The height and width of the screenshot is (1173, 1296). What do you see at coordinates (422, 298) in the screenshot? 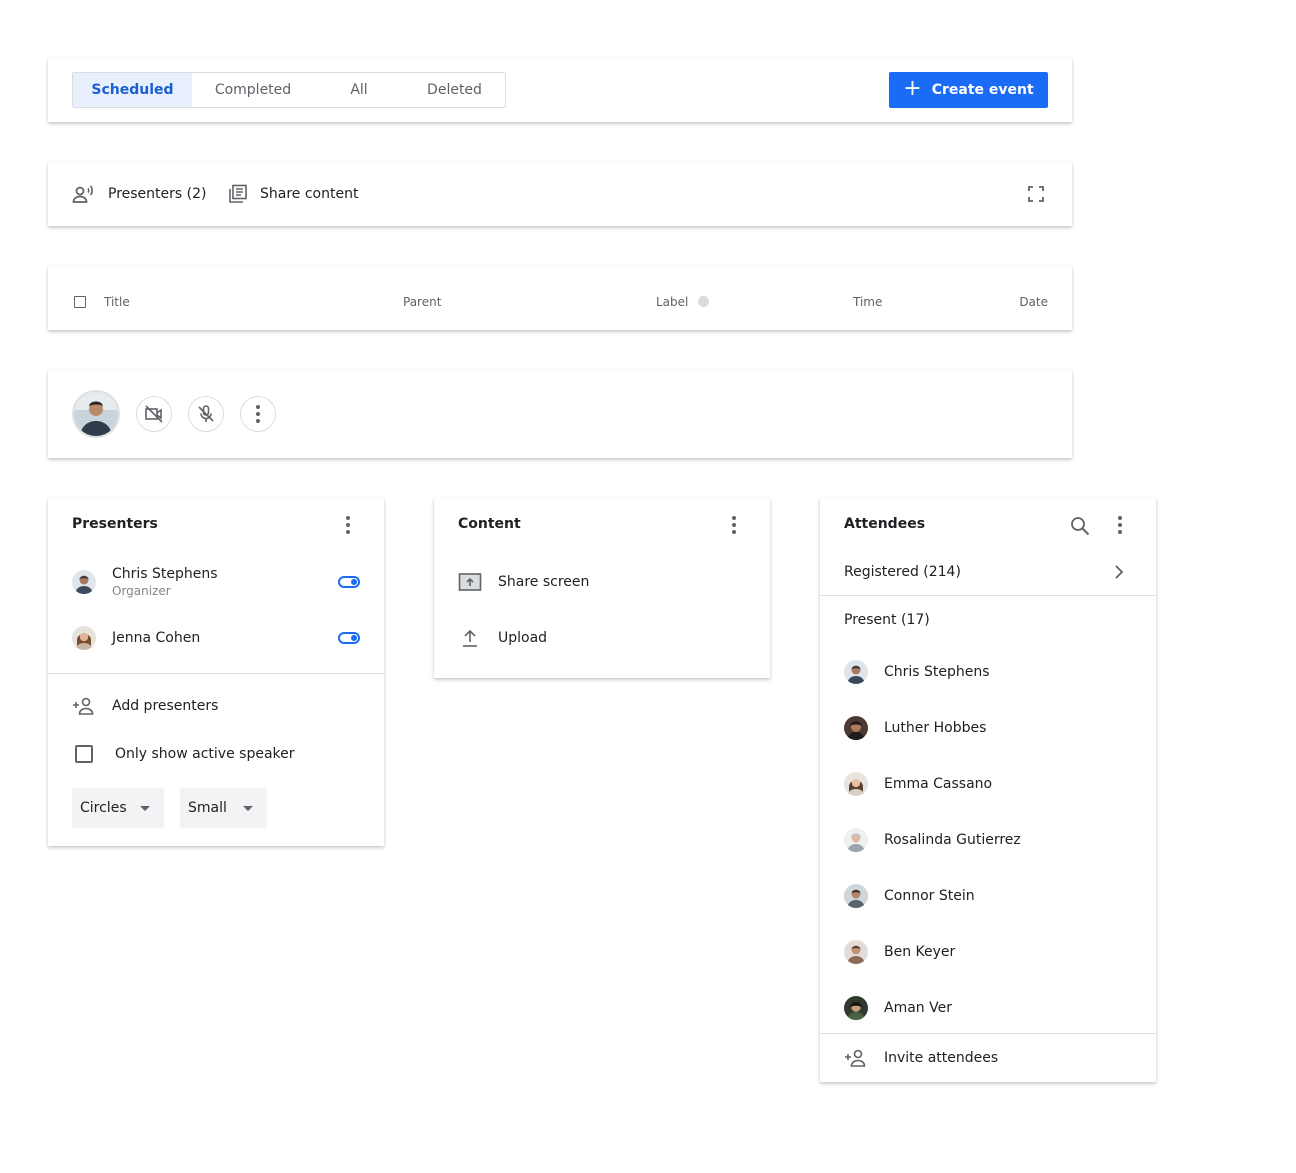
I see `column-parent: Parent` at bounding box center [422, 298].